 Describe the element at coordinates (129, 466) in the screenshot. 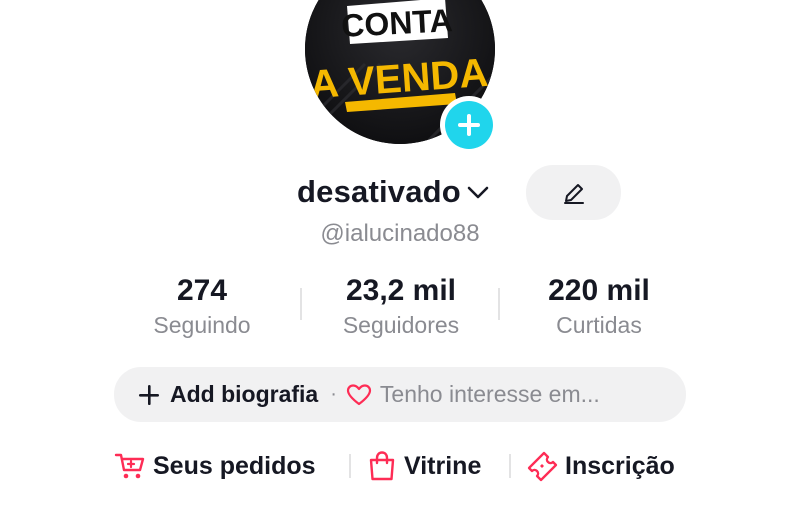

I see `cart-icon` at that location.